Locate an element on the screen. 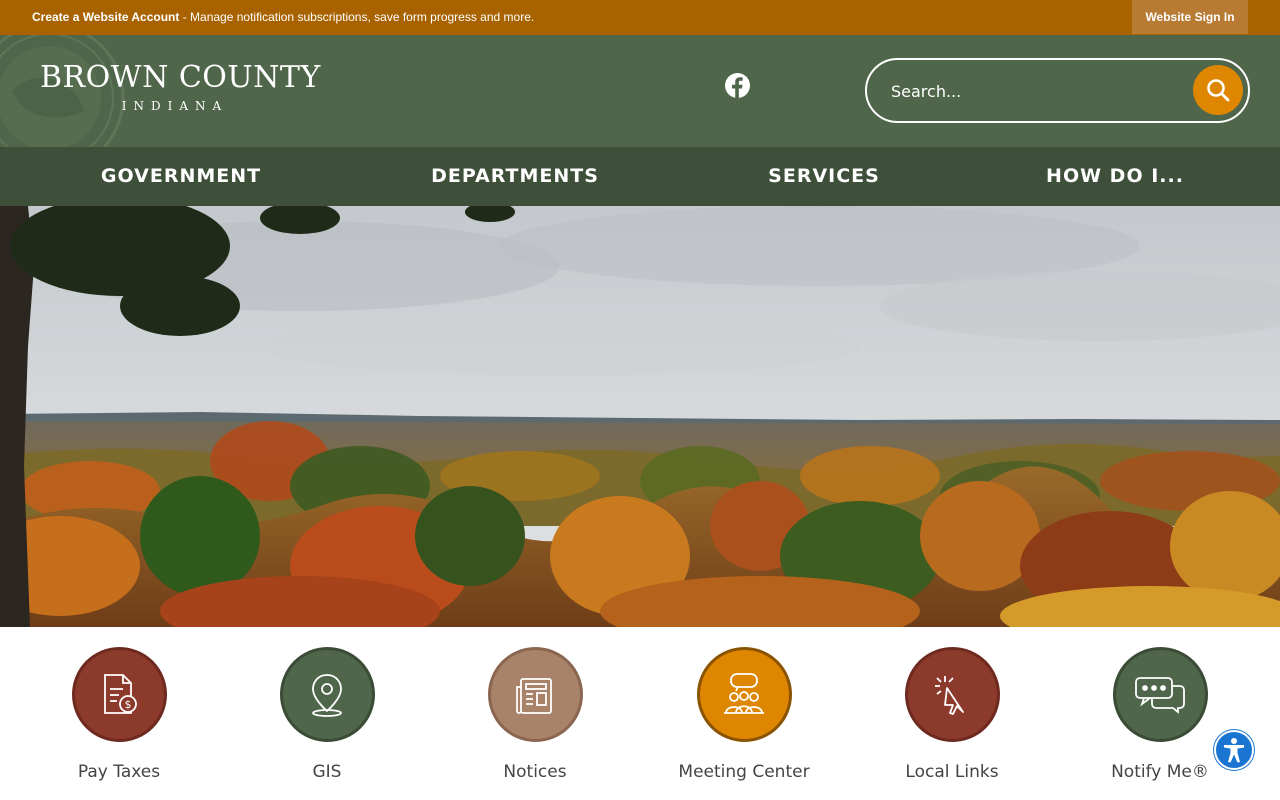  quick-link-label: Notices is located at coordinates (535, 772).